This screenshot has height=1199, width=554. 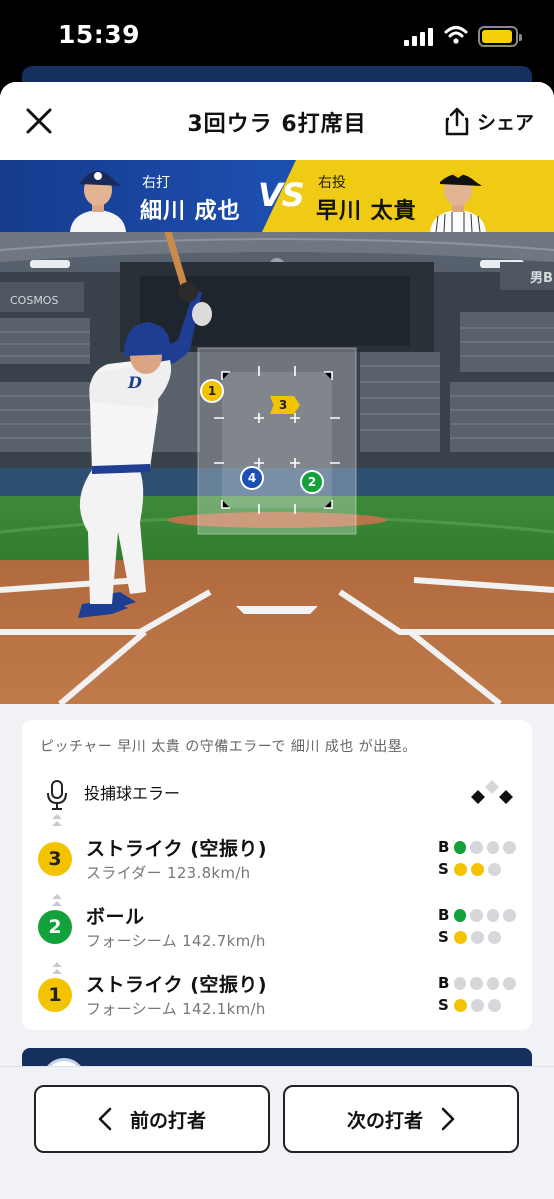 I want to click on event-row: 投捕球エラー, so click(x=278, y=792).